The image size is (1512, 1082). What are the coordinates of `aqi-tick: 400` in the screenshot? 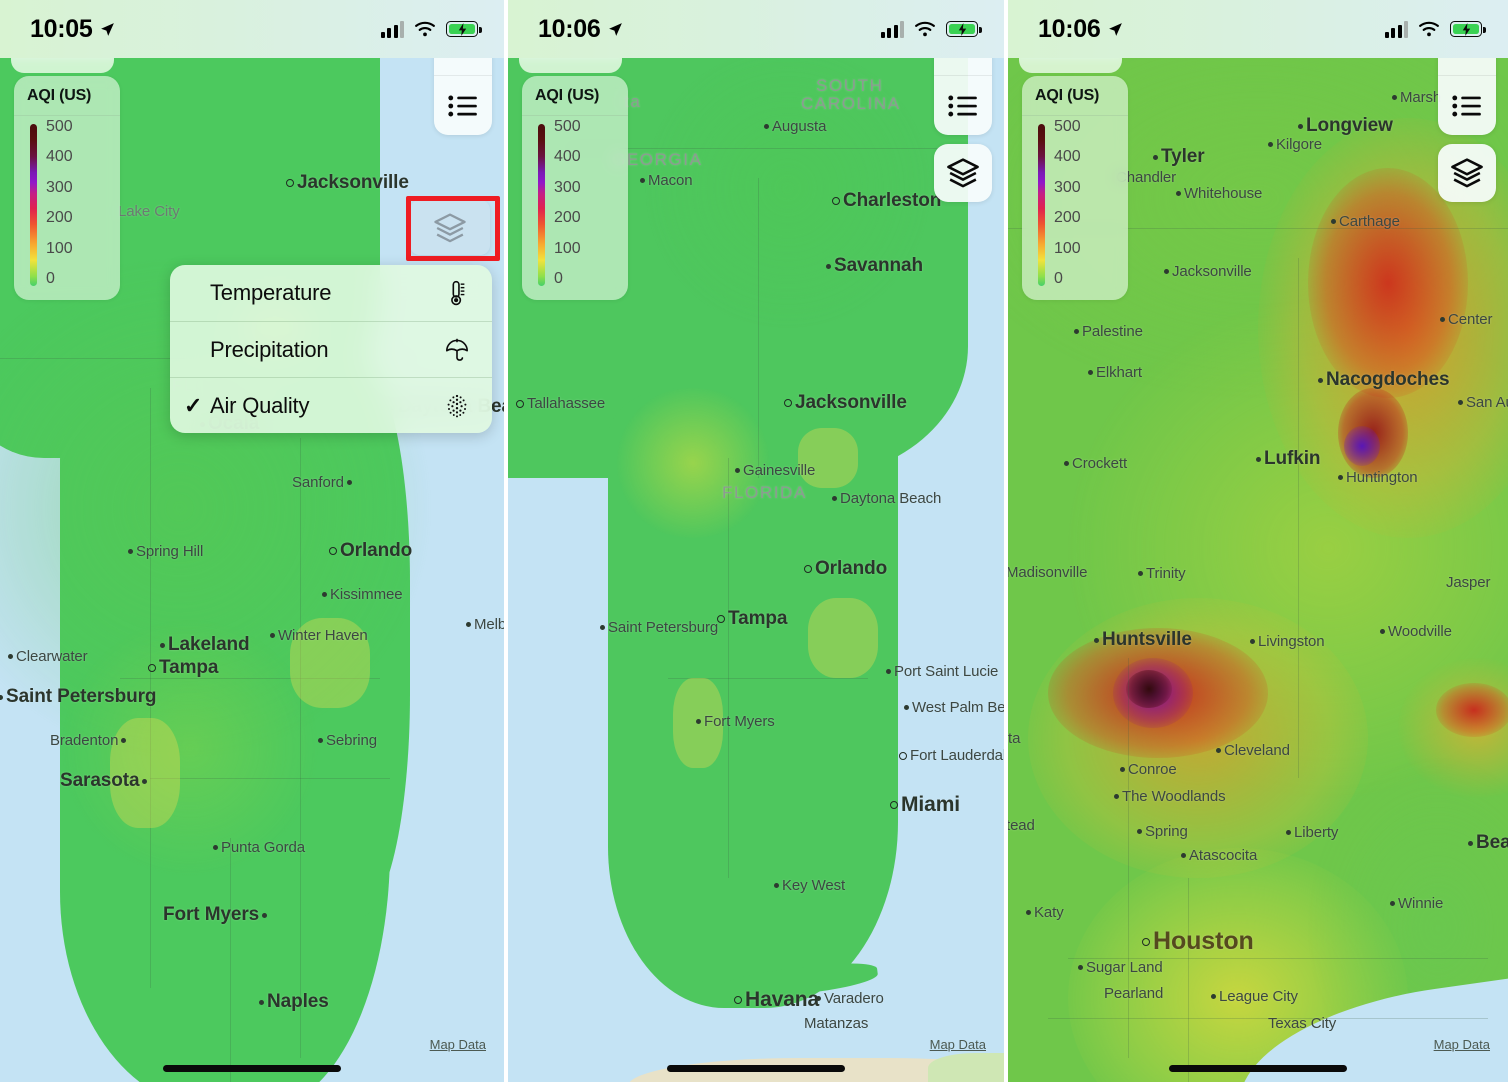 It's located at (59, 157).